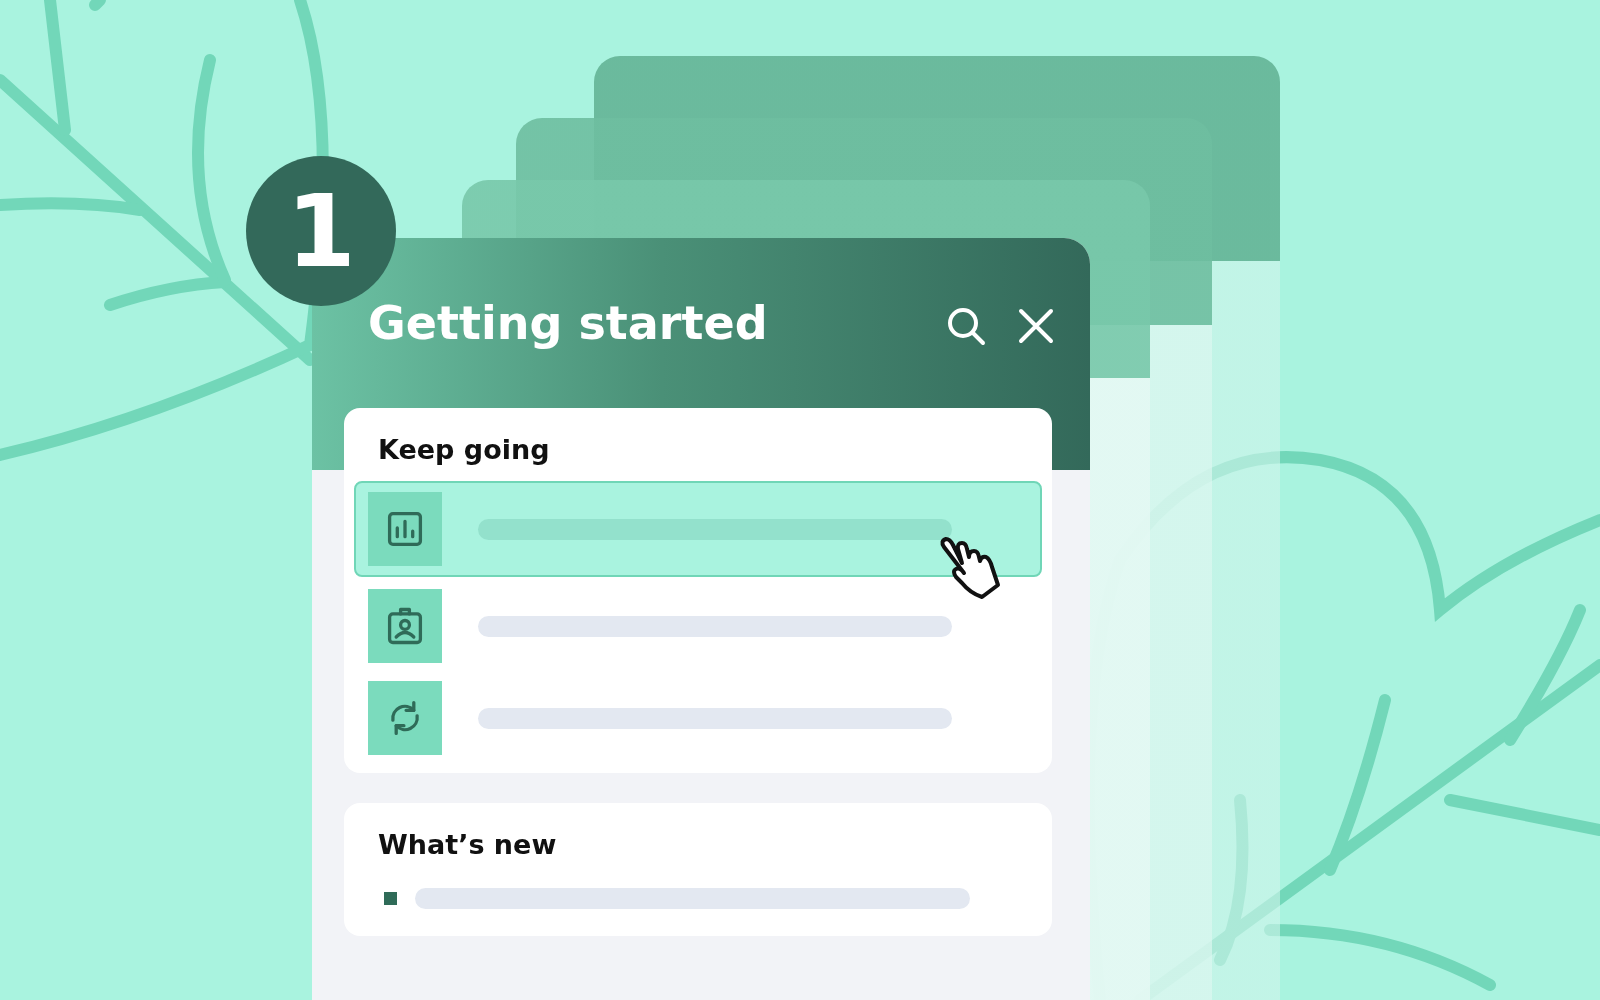  Describe the element at coordinates (467, 844) in the screenshot. I see `section-title: What’s new` at that location.